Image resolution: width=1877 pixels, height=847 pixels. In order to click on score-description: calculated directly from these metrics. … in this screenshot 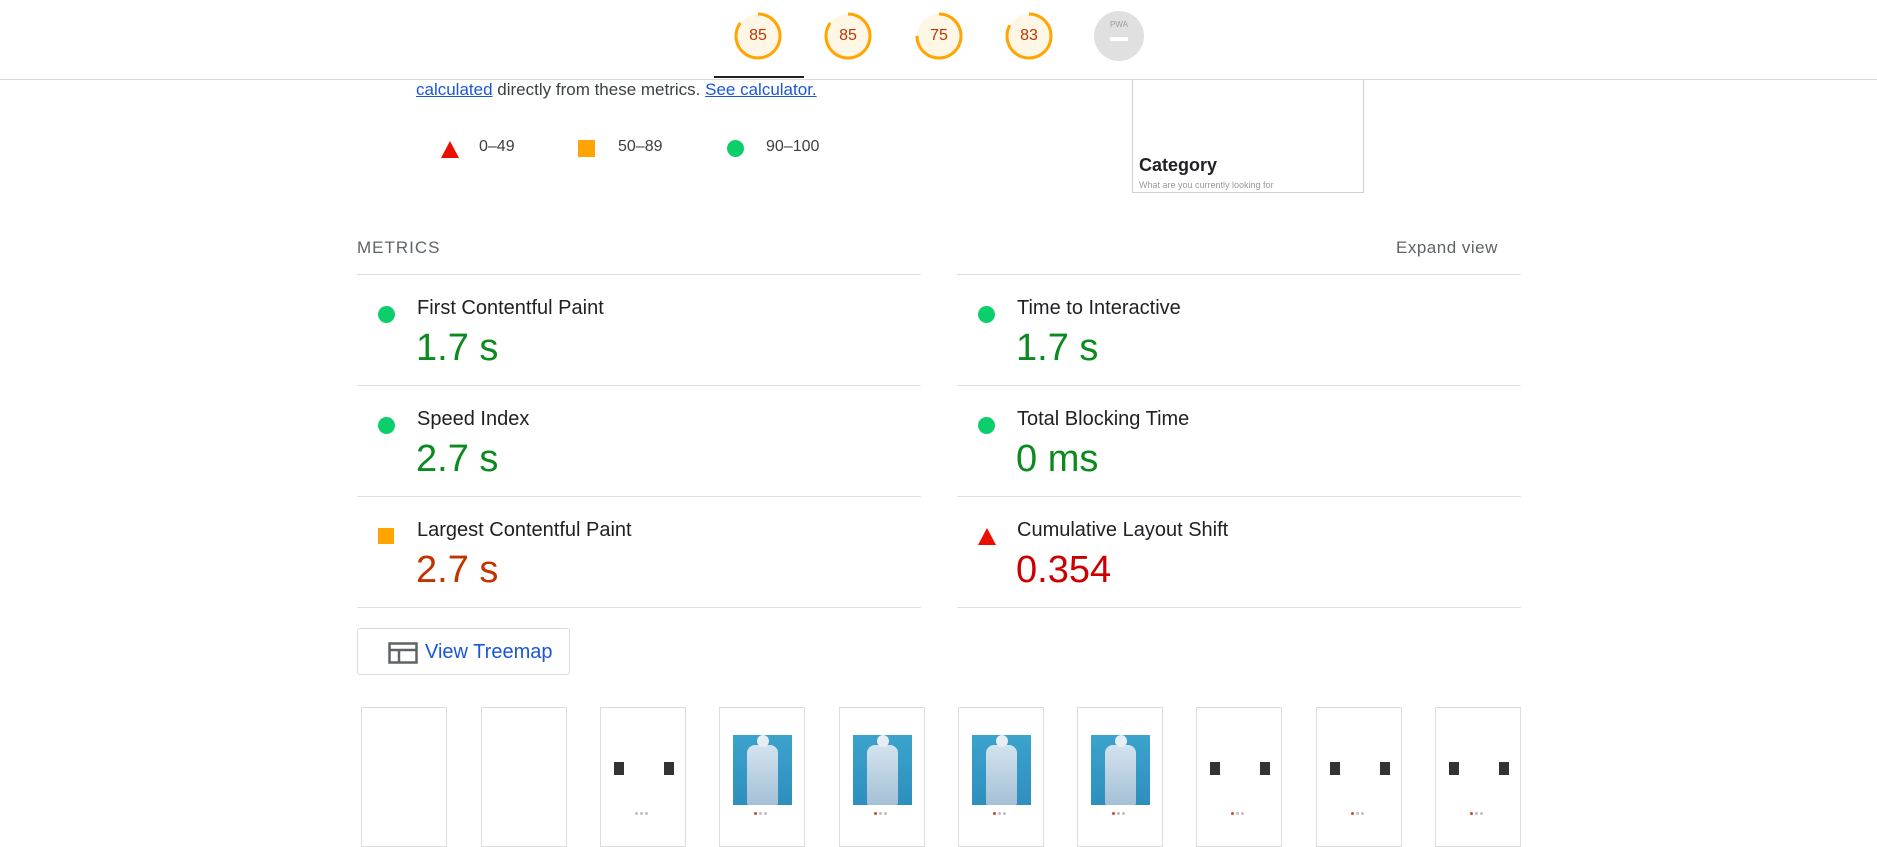, I will do `click(616, 90)`.